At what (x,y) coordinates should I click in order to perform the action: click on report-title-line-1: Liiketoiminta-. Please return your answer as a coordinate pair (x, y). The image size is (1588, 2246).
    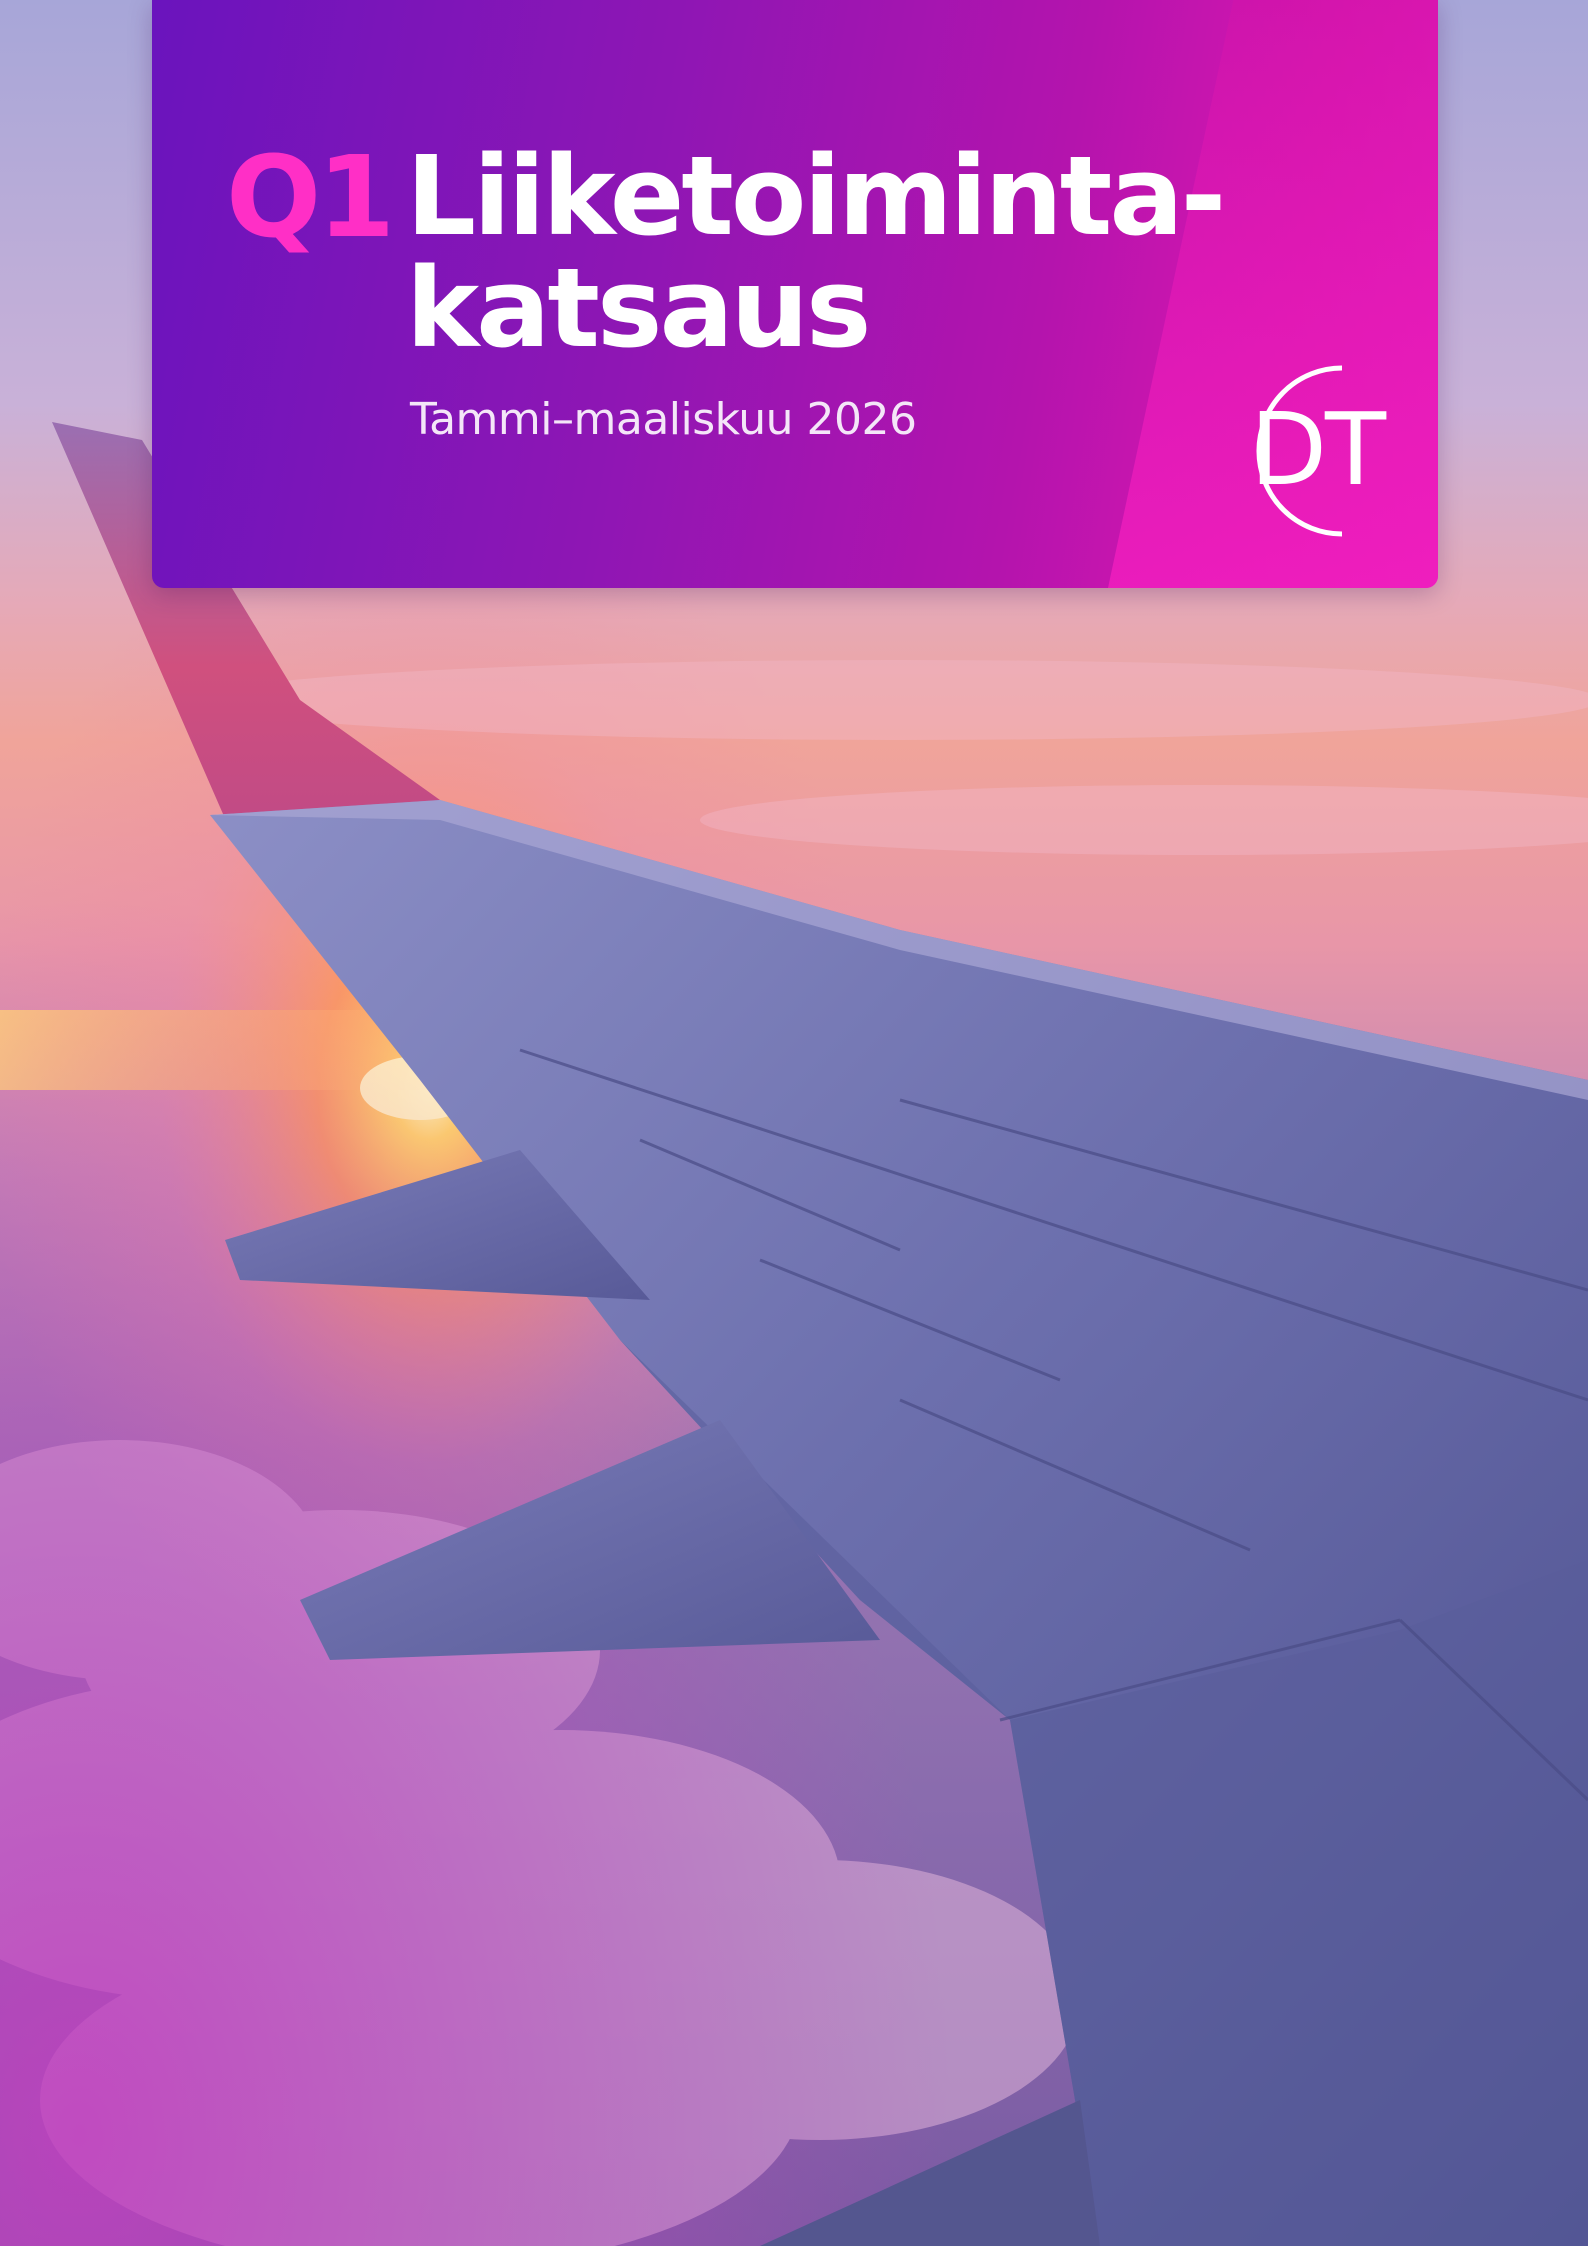
    Looking at the image, I should click on (816, 196).